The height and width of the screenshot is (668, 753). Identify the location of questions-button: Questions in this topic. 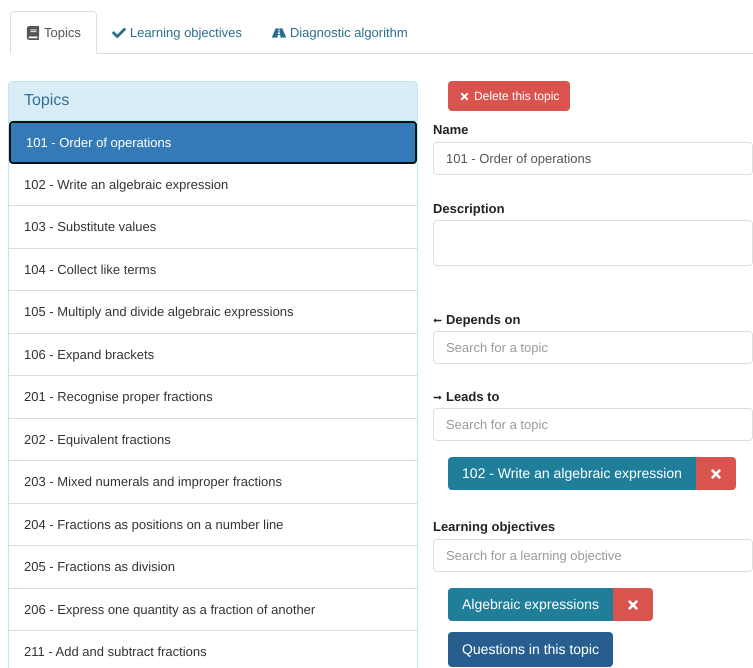
(530, 649).